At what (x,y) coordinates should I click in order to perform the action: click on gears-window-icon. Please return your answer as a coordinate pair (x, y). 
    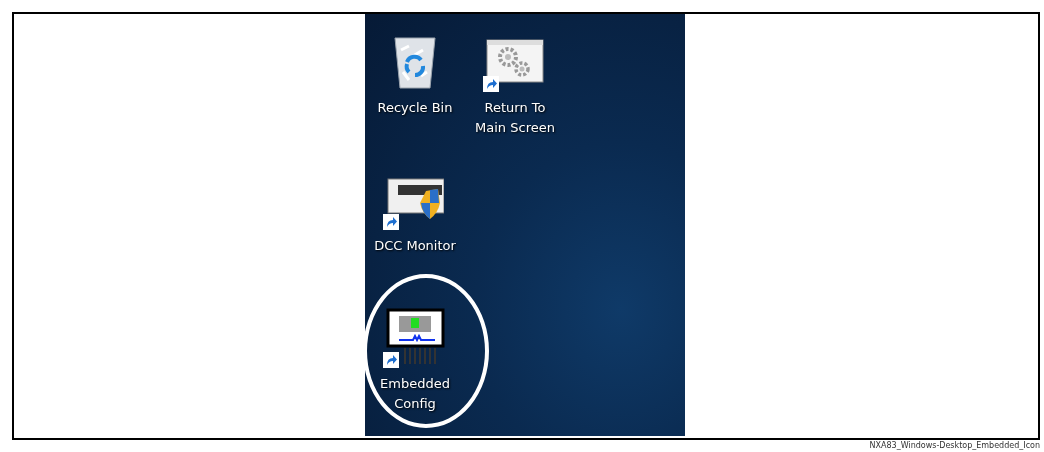
    Looking at the image, I should click on (515, 61).